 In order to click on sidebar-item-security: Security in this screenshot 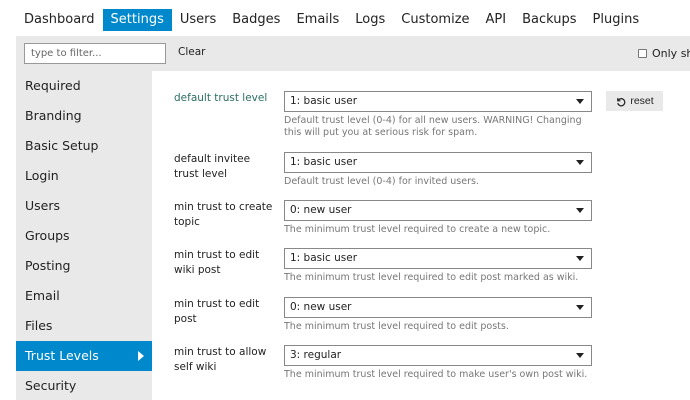, I will do `click(84, 385)`.